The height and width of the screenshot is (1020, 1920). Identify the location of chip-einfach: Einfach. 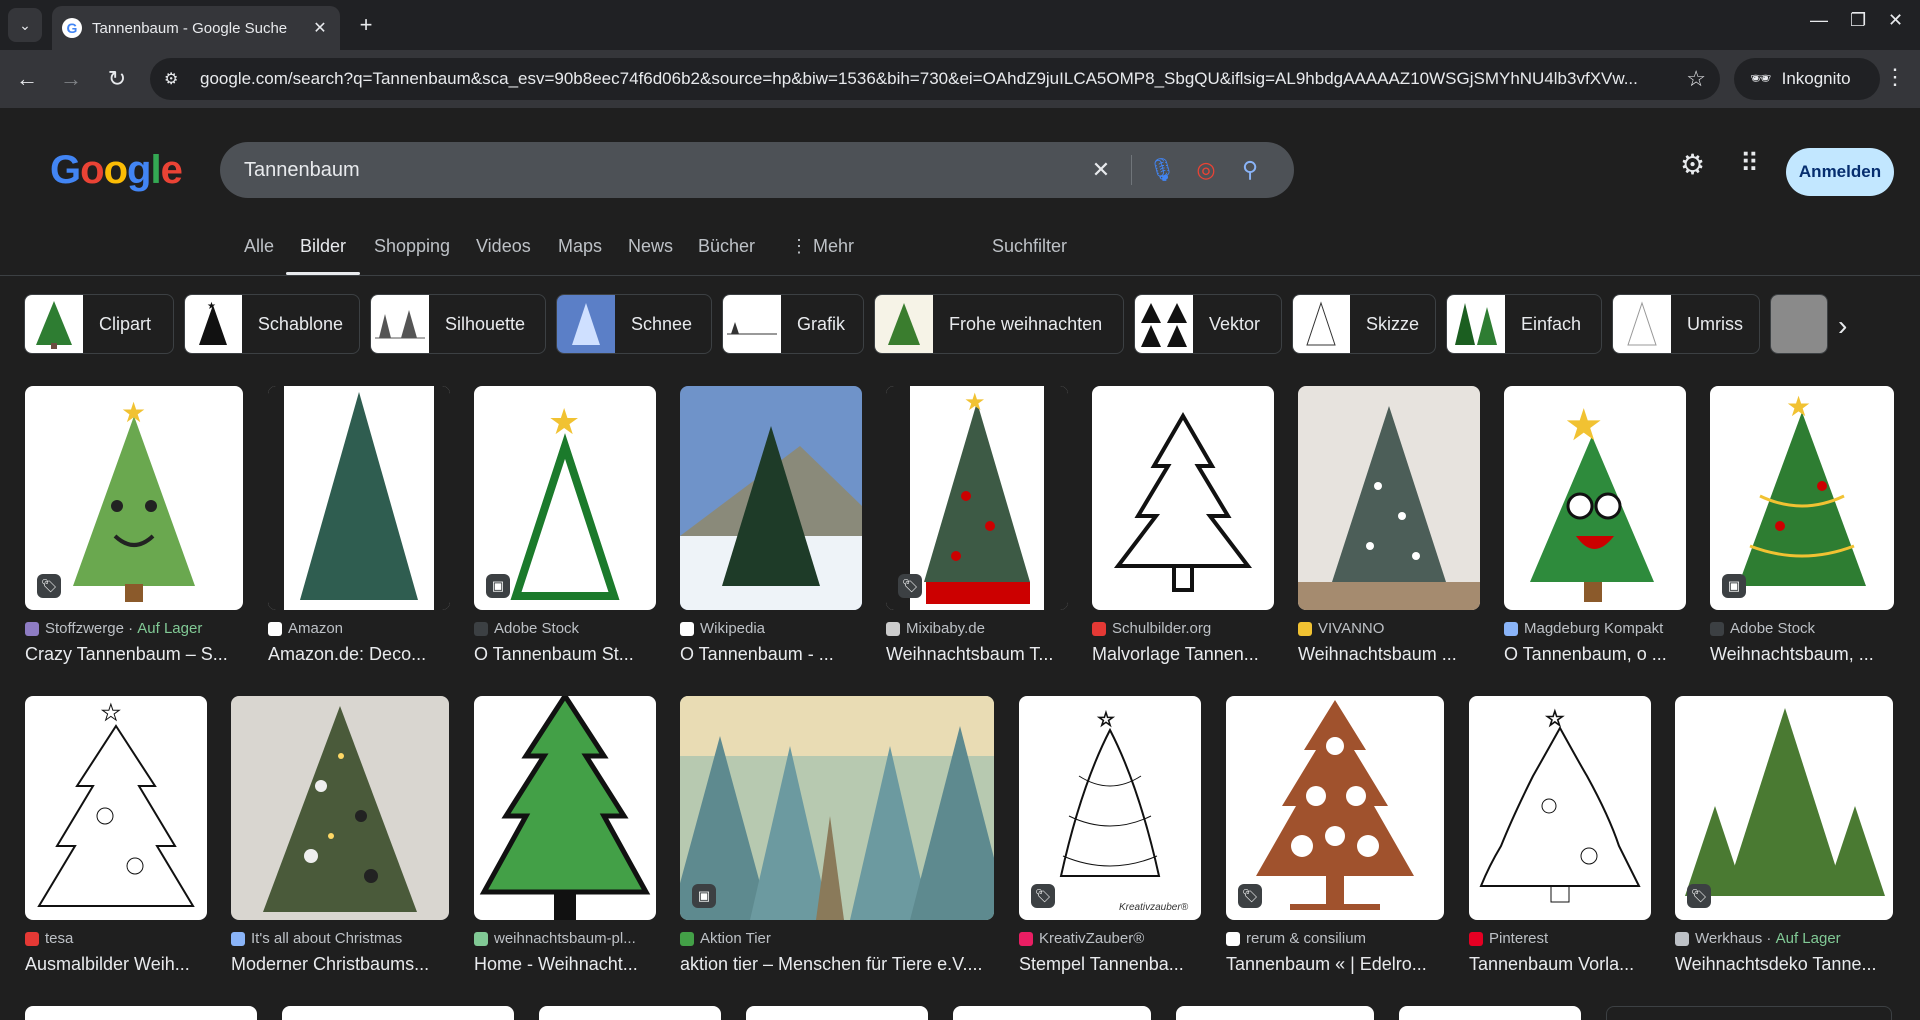
(1524, 324).